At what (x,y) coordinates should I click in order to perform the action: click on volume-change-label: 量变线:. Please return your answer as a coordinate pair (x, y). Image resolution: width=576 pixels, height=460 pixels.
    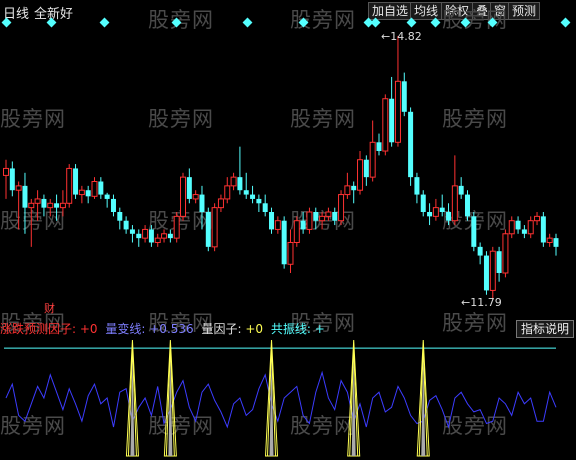
    Looking at the image, I should click on (127, 329).